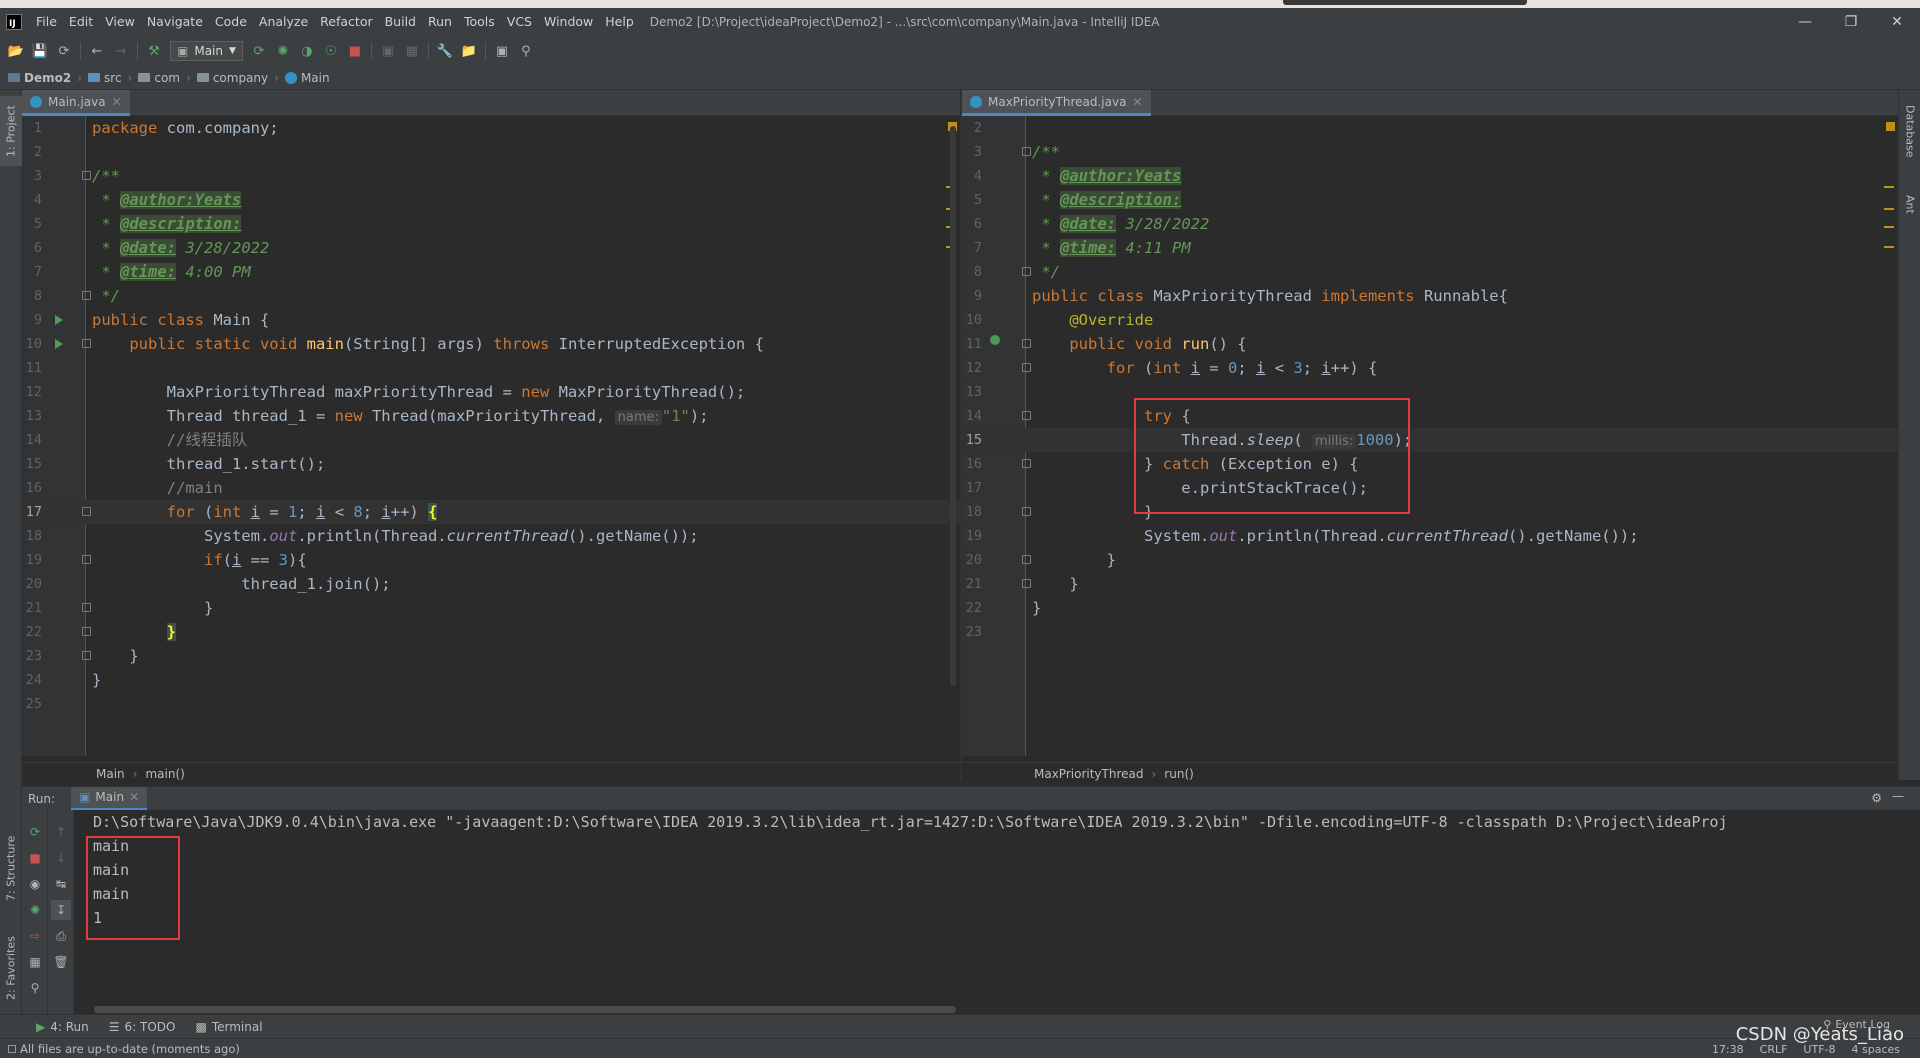 Image resolution: width=1920 pixels, height=1058 pixels. What do you see at coordinates (61, 884) in the screenshot?
I see `soft-wrap-icon: ↹` at bounding box center [61, 884].